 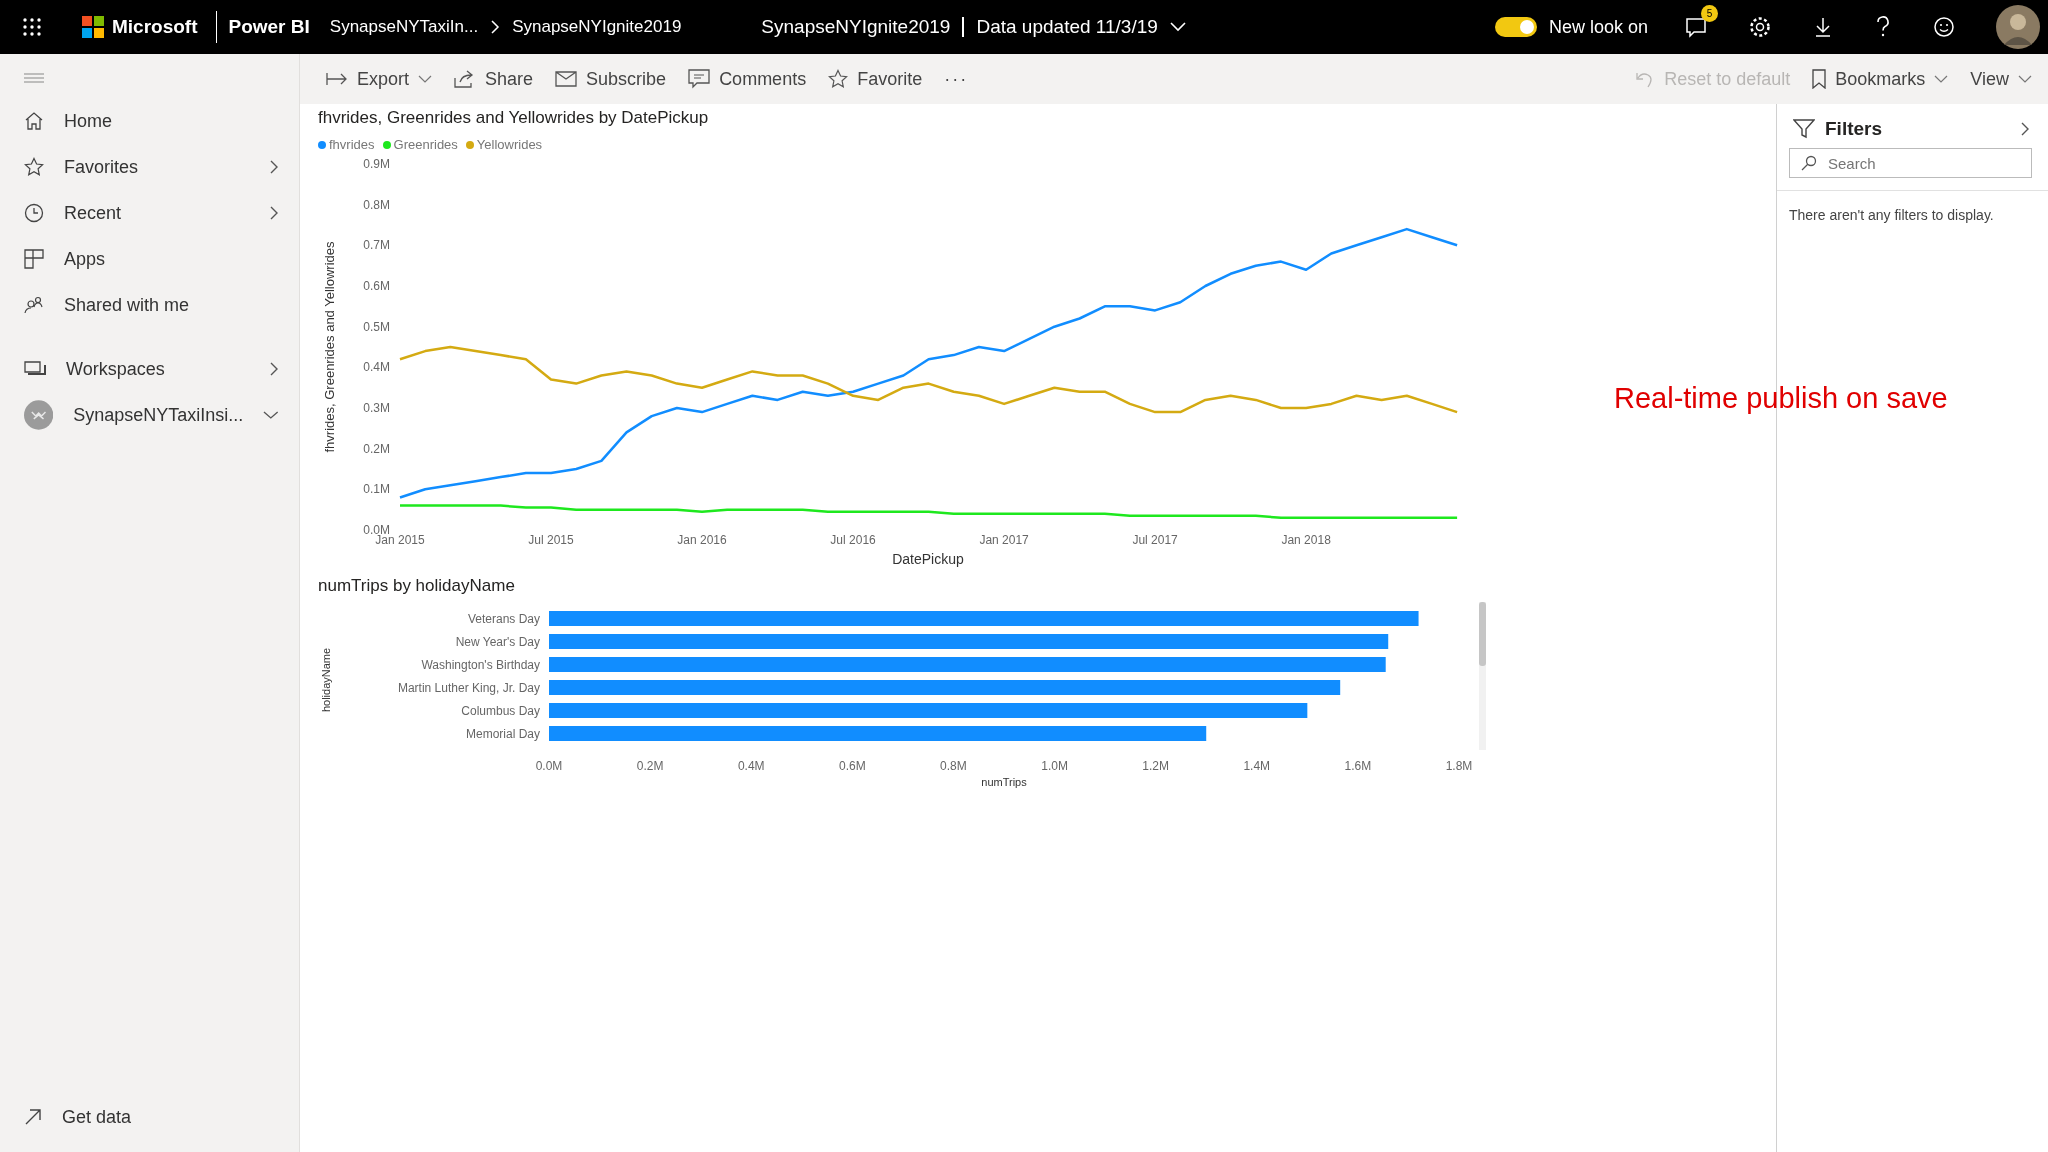 I want to click on toolbar-button: Bookmarks, so click(x=1880, y=79).